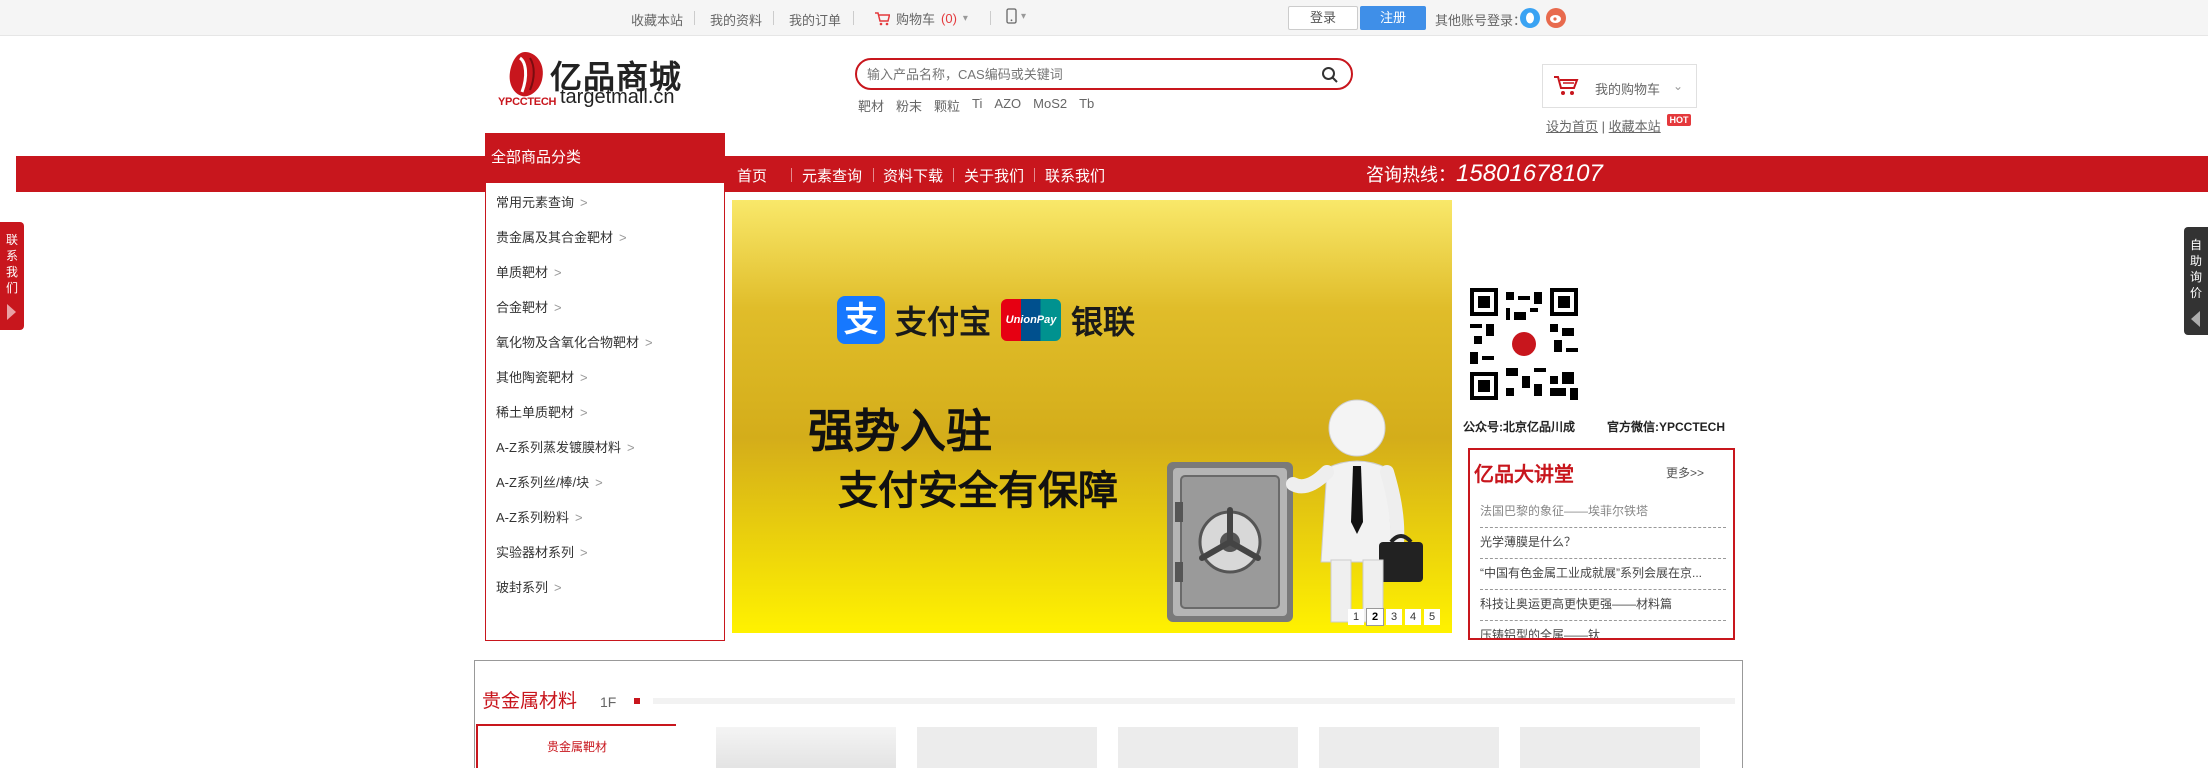  What do you see at coordinates (529, 586) in the screenshot?
I see `category-item: 玻封系列 >` at bounding box center [529, 586].